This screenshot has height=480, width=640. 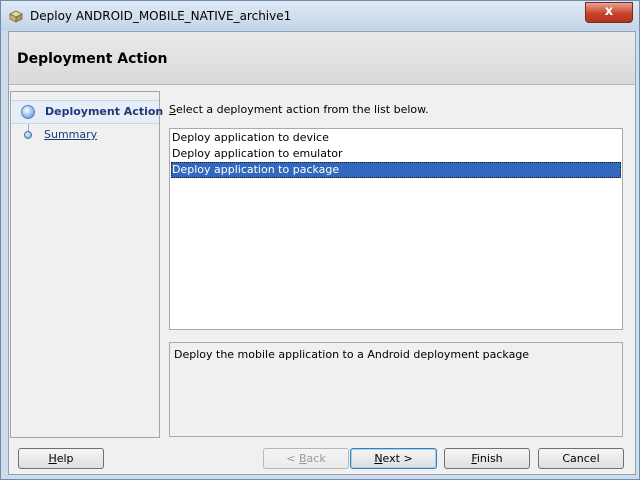 I want to click on list-item-label: Deploy application to emulator, so click(x=257, y=153).